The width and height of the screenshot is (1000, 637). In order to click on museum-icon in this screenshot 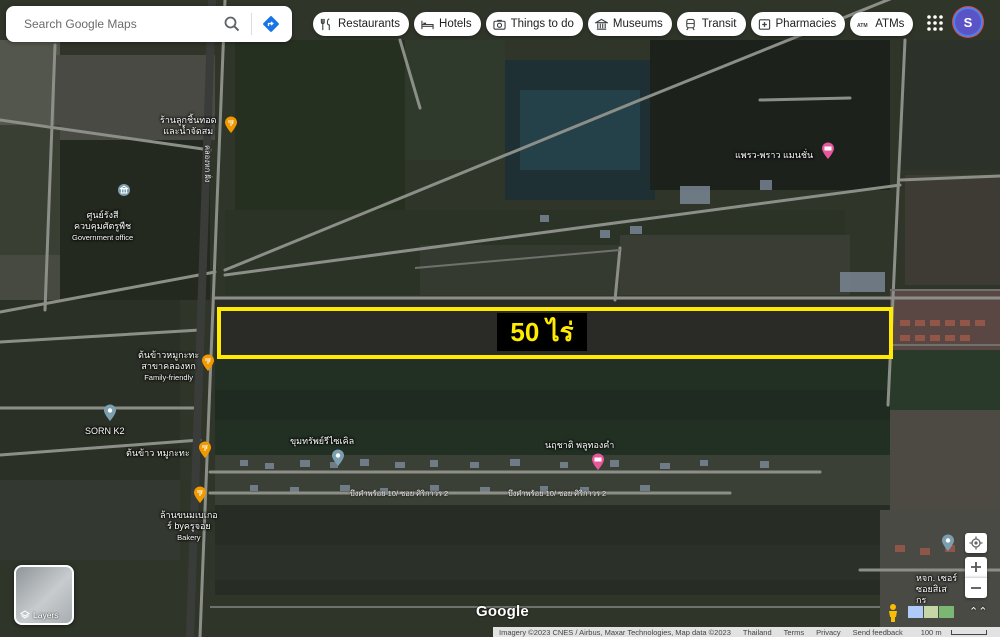, I will do `click(601, 24)`.